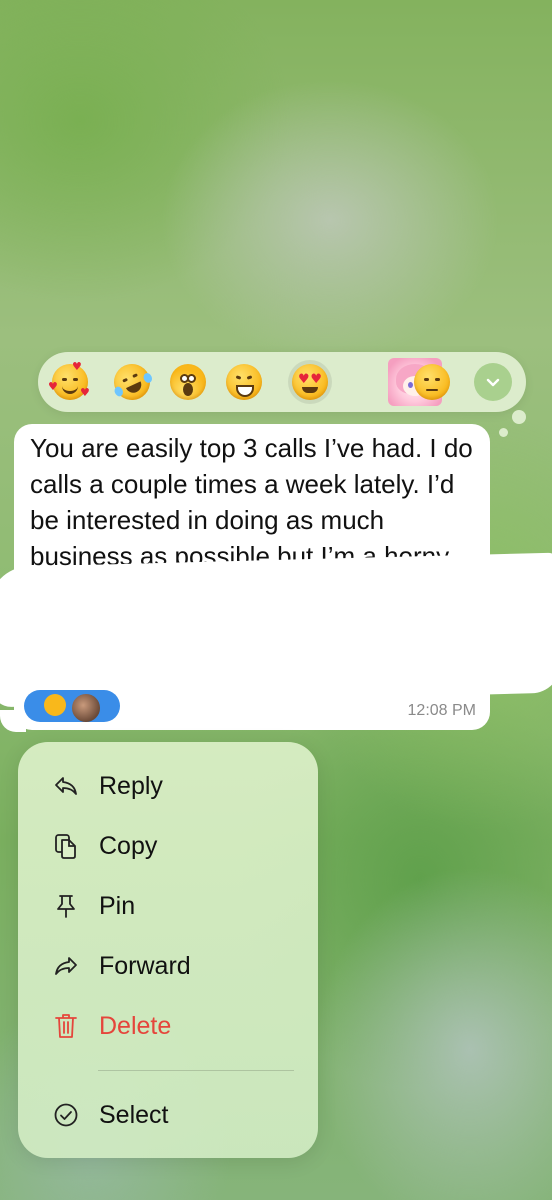 Image resolution: width=552 pixels, height=1200 pixels. What do you see at coordinates (86, 707) in the screenshot?
I see `avatar` at bounding box center [86, 707].